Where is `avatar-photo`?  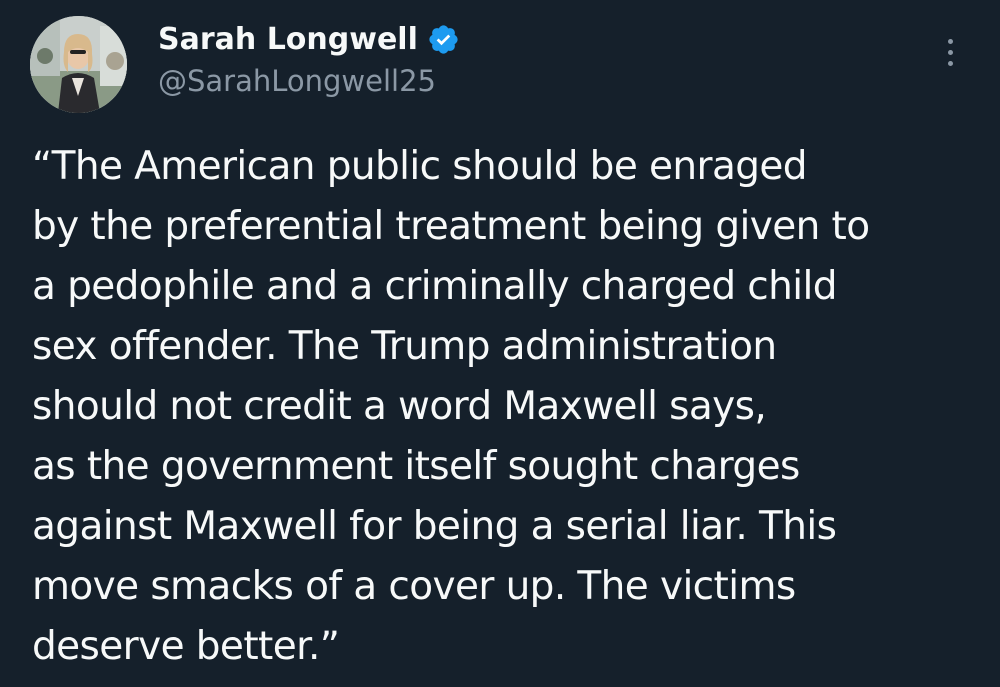
avatar-photo is located at coordinates (78, 64).